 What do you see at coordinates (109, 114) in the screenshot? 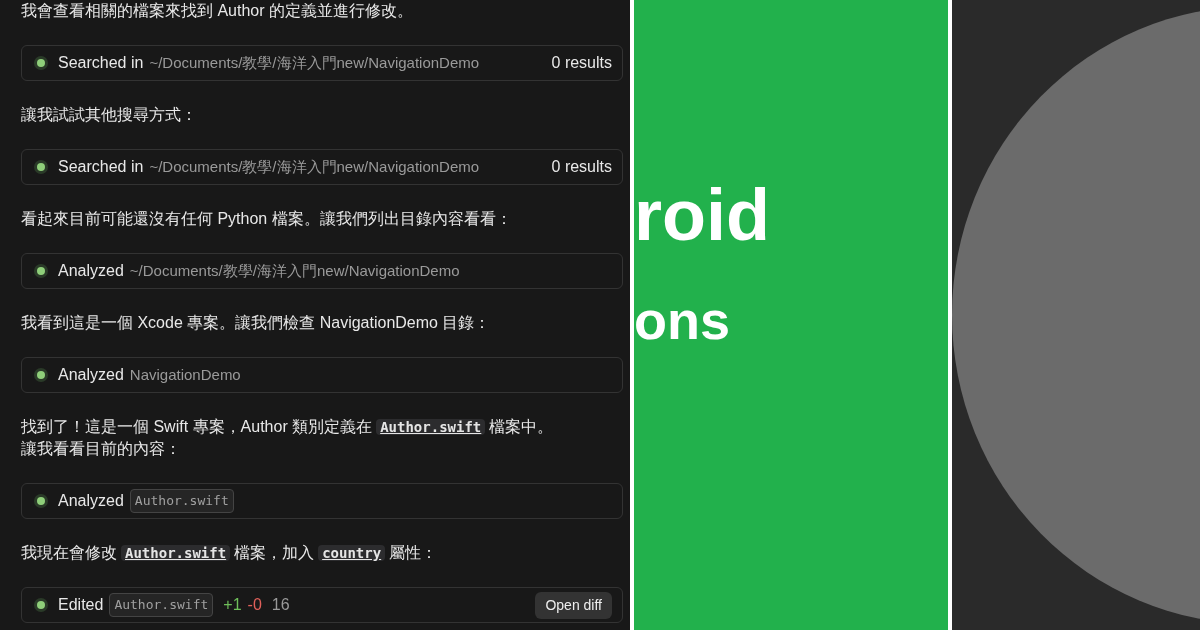
I see `message-text: 讓我試試其他搜尋方式：` at bounding box center [109, 114].